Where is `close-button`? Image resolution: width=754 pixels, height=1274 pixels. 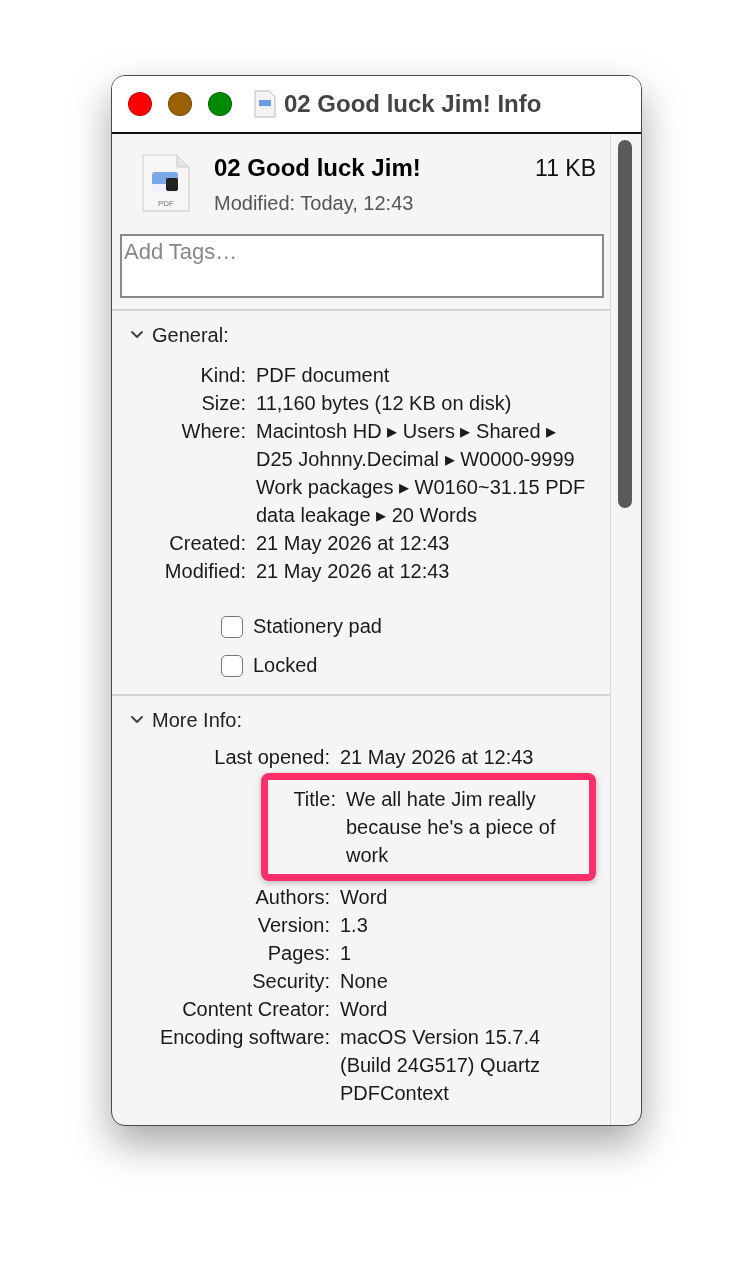
close-button is located at coordinates (140, 104).